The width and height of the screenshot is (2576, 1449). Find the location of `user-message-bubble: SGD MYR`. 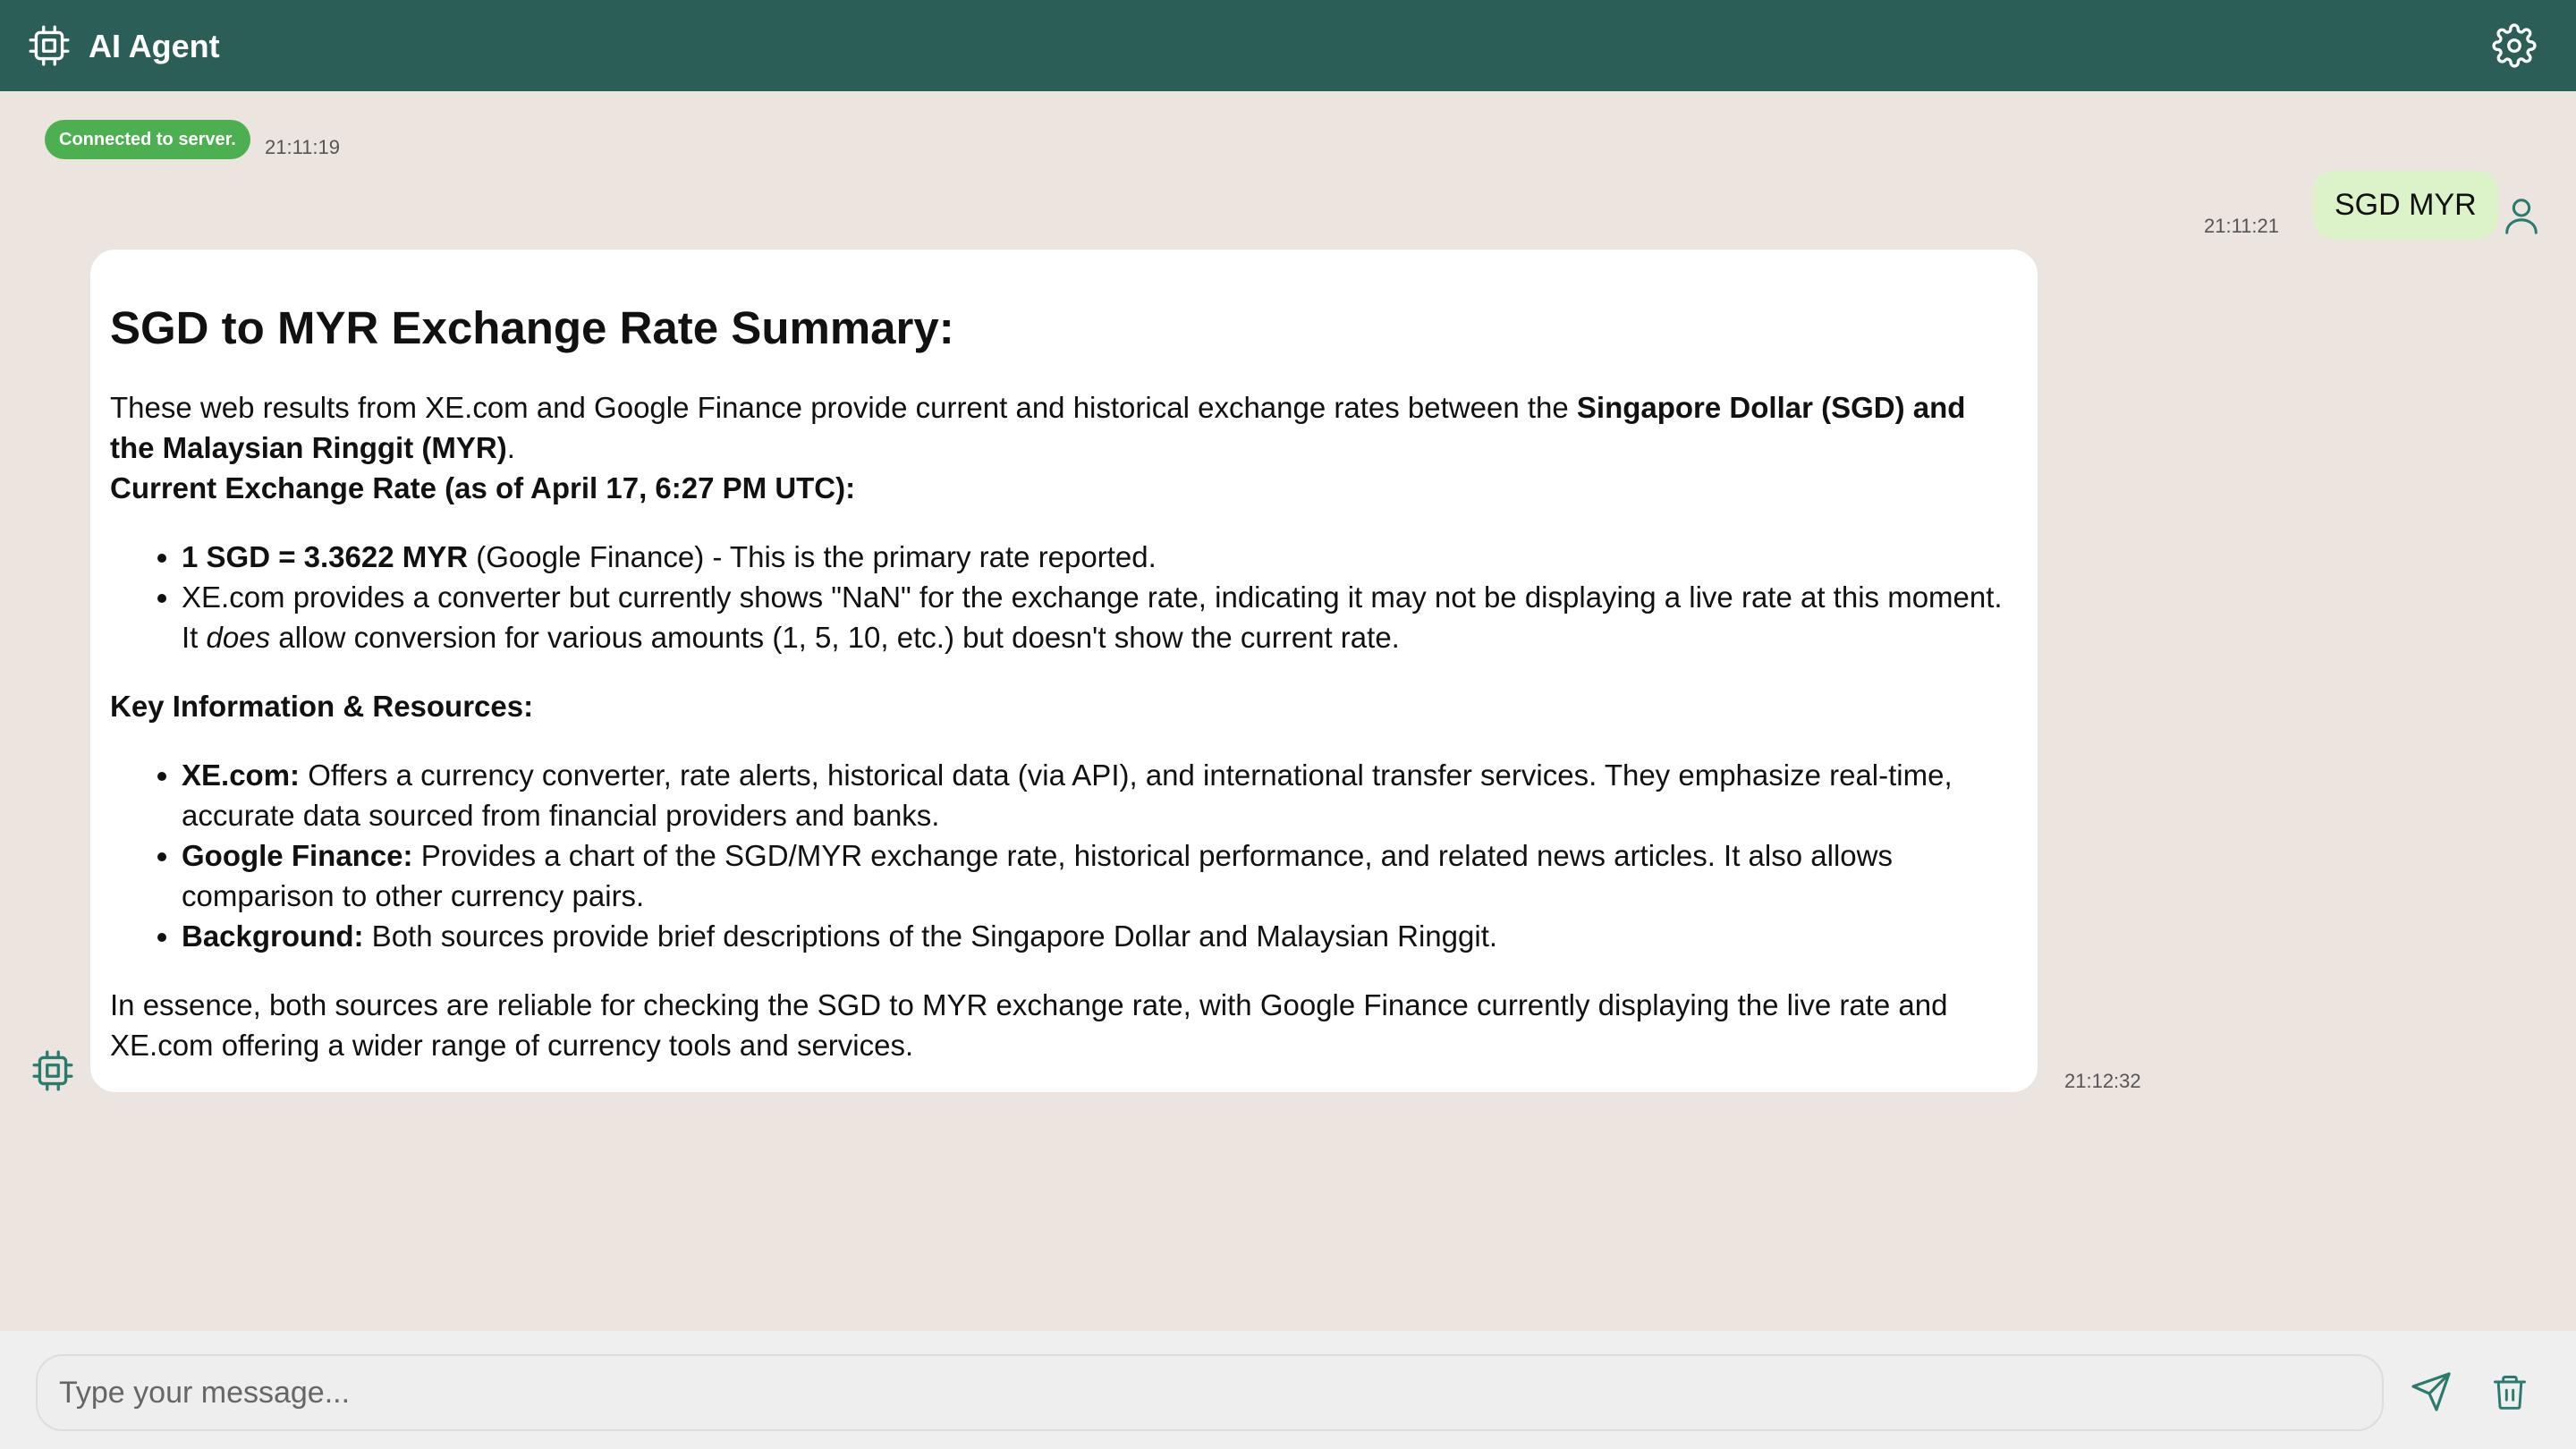

user-message-bubble: SGD MYR is located at coordinates (2405, 205).